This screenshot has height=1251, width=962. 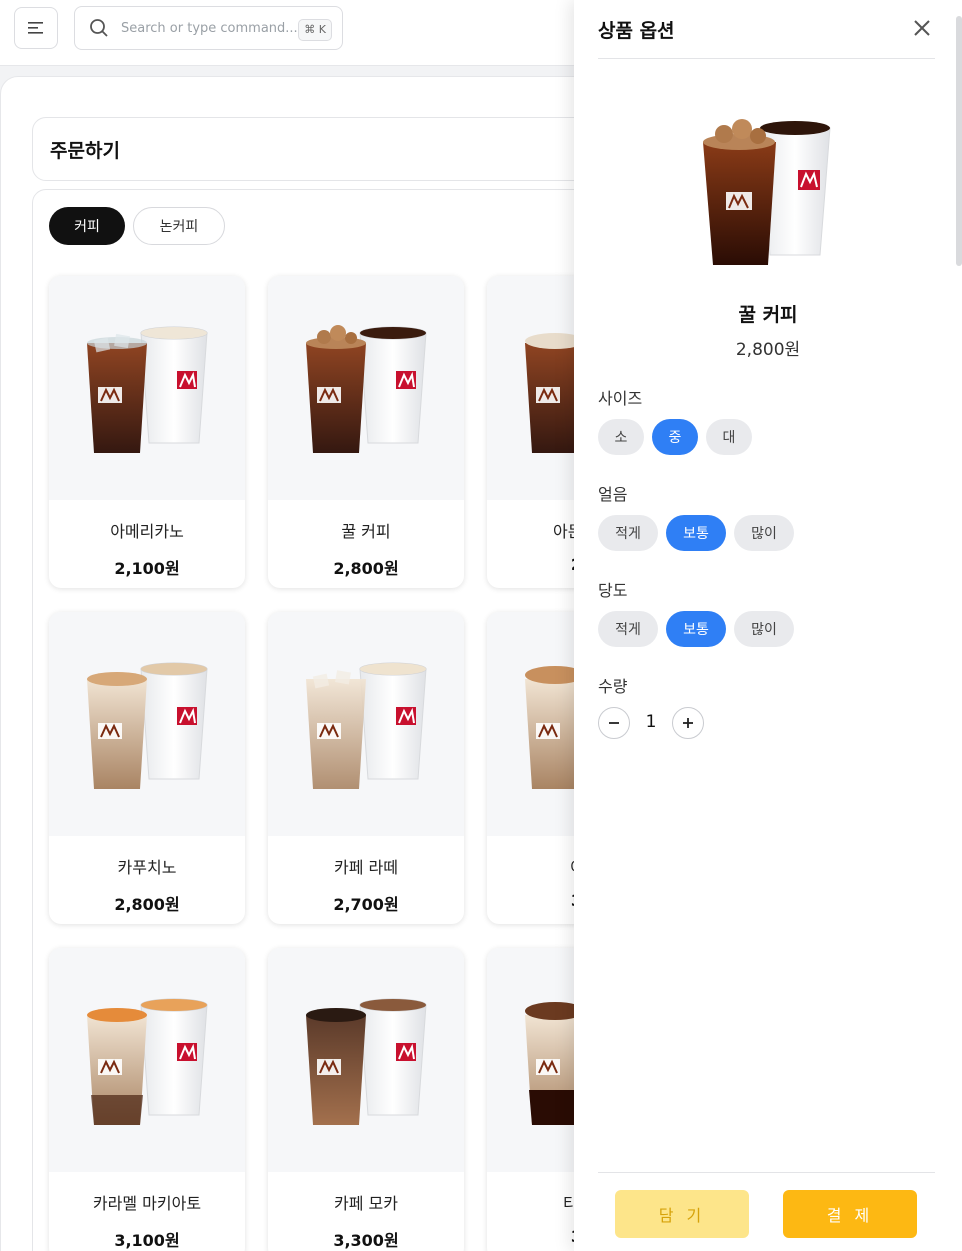 What do you see at coordinates (179, 226) in the screenshot?
I see `tab-non-coffee: 논커피` at bounding box center [179, 226].